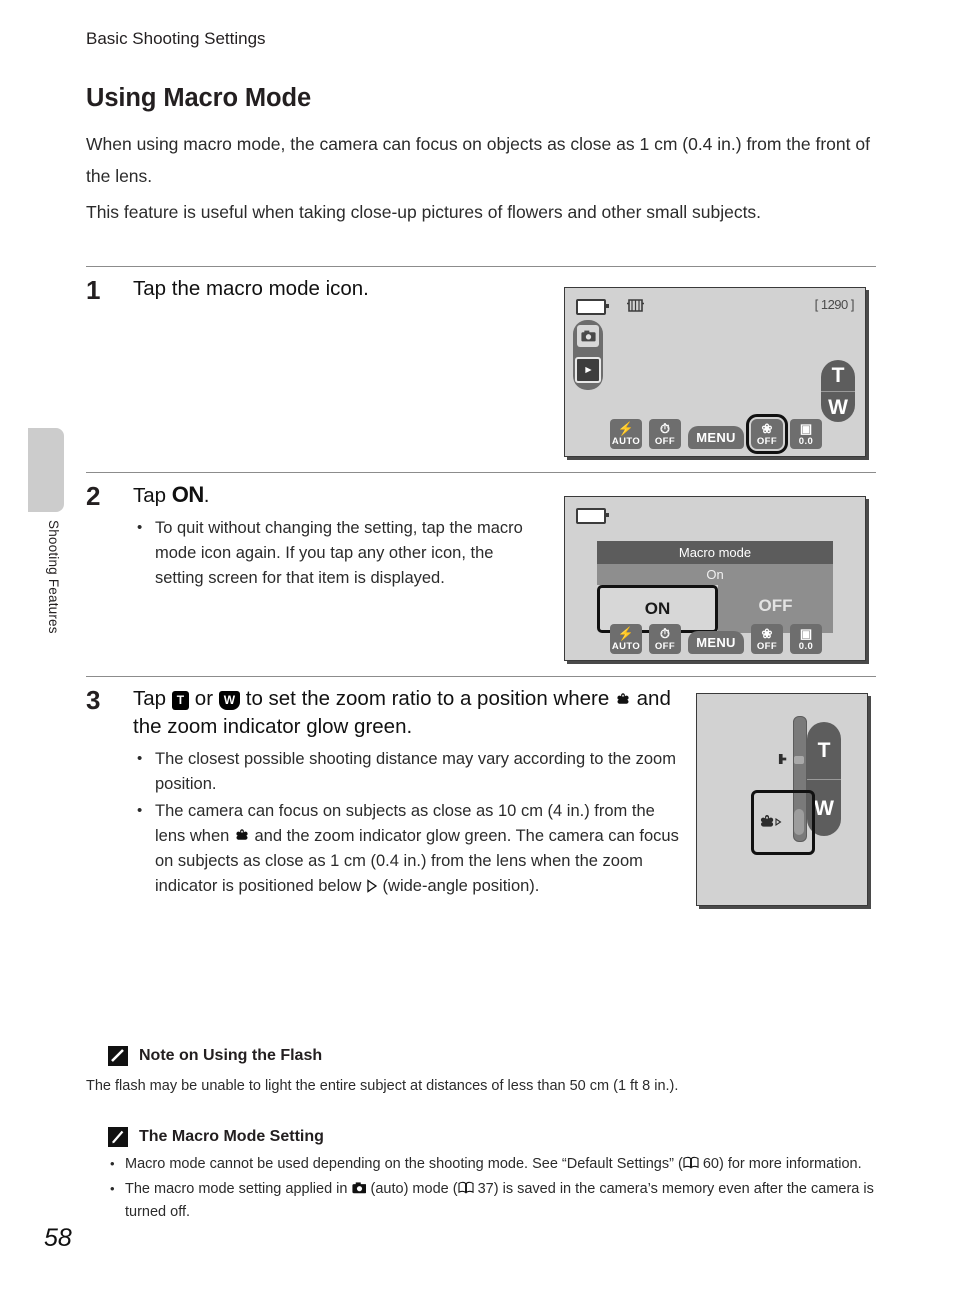 The height and width of the screenshot is (1314, 954). I want to click on zoom-wide-button: W, so click(838, 407).